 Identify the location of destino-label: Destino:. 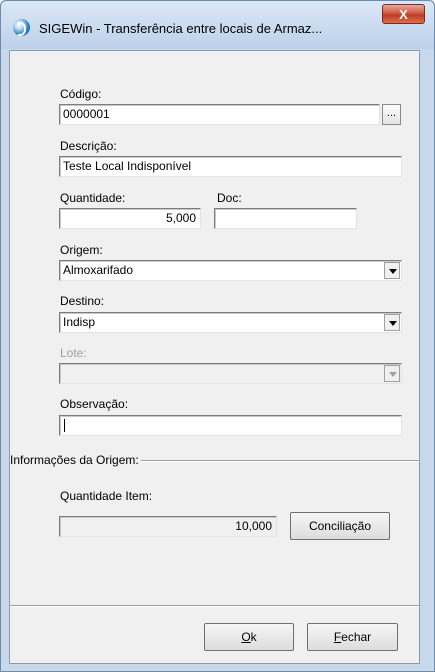
(82, 301).